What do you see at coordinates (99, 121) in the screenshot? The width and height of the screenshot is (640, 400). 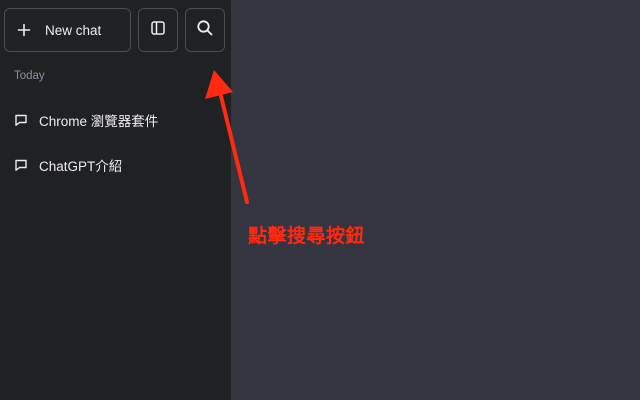 I see `chat-item-label: Chrome 瀏覽器套件` at bounding box center [99, 121].